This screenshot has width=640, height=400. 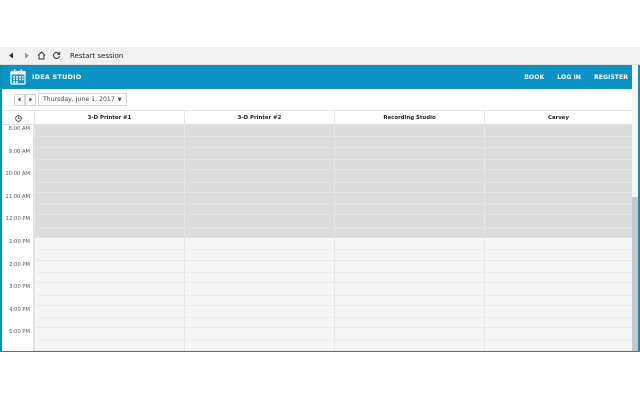 I want to click on nav-book: BOOK, so click(x=534, y=77).